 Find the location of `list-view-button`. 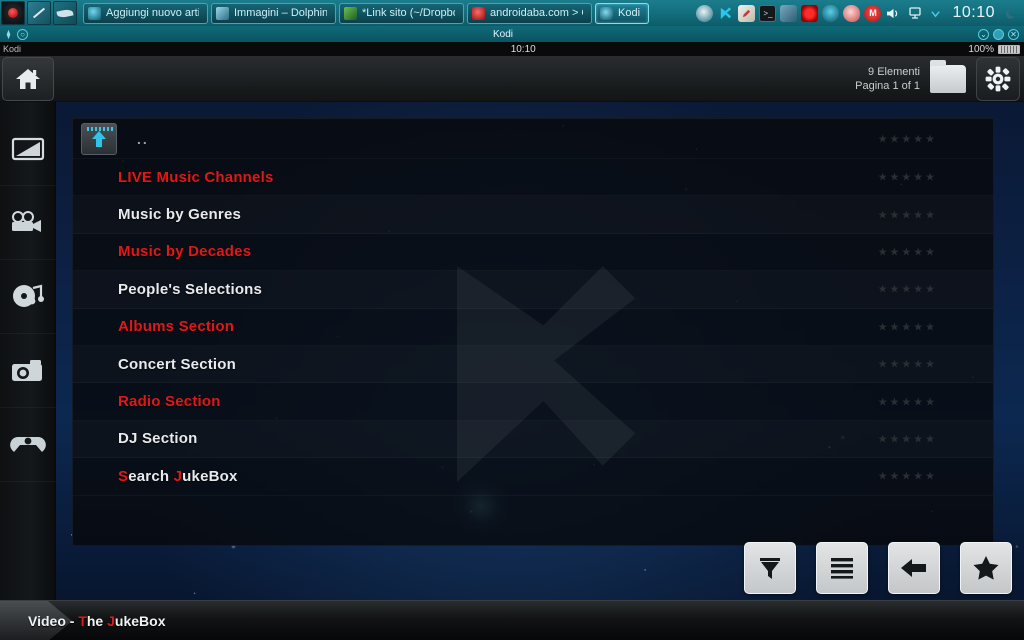

list-view-button is located at coordinates (842, 568).